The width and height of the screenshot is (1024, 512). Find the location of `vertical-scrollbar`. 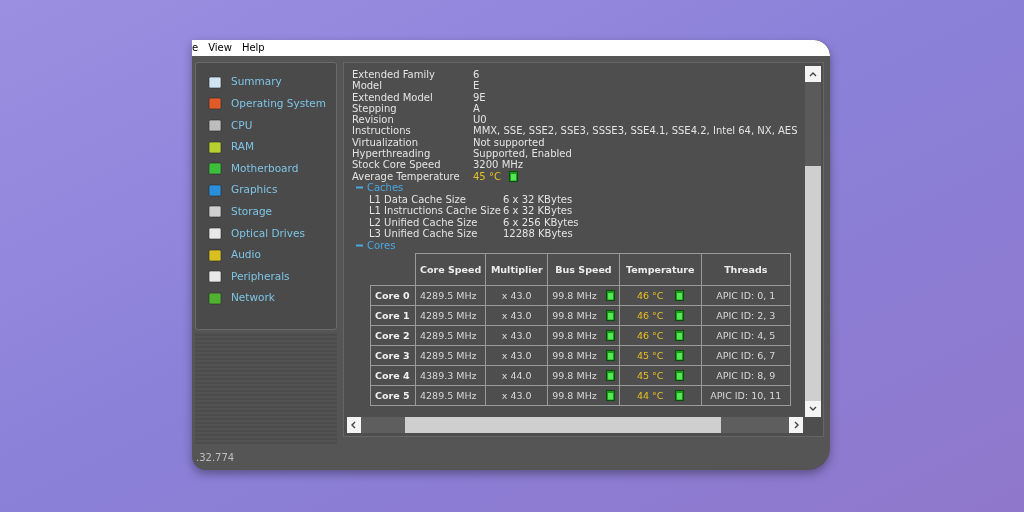

vertical-scrollbar is located at coordinates (813, 241).